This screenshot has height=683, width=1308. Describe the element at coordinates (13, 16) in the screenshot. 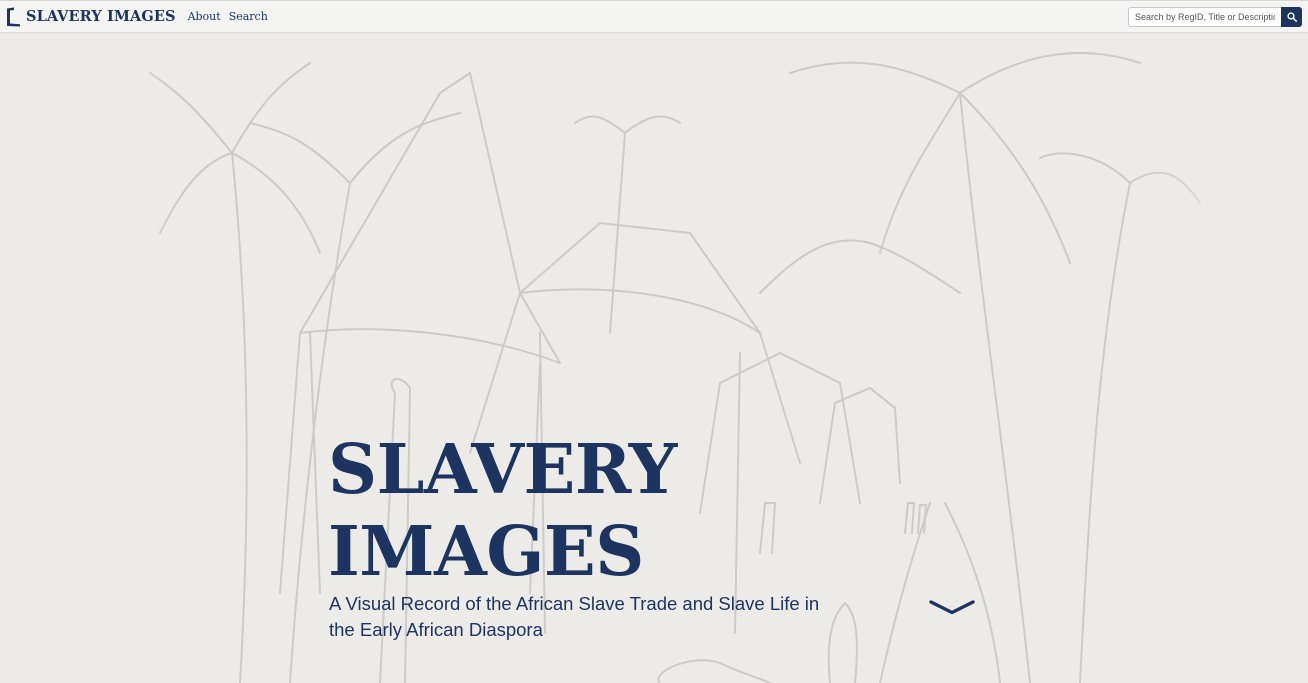

I see `brand-logo-icon` at that location.